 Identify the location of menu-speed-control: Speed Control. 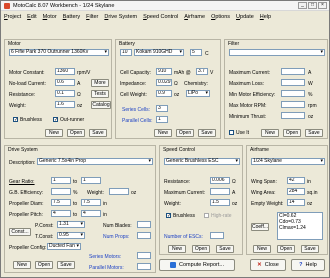
(160, 17).